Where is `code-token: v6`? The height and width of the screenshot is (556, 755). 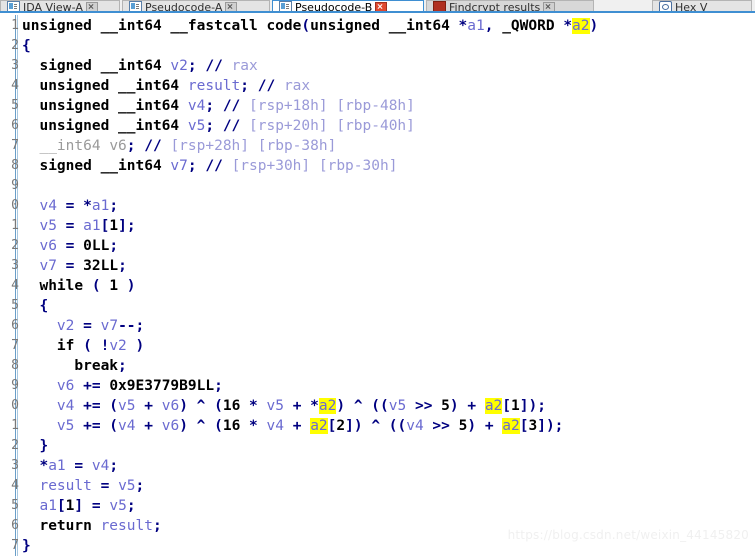
code-token: v6 is located at coordinates (170, 426).